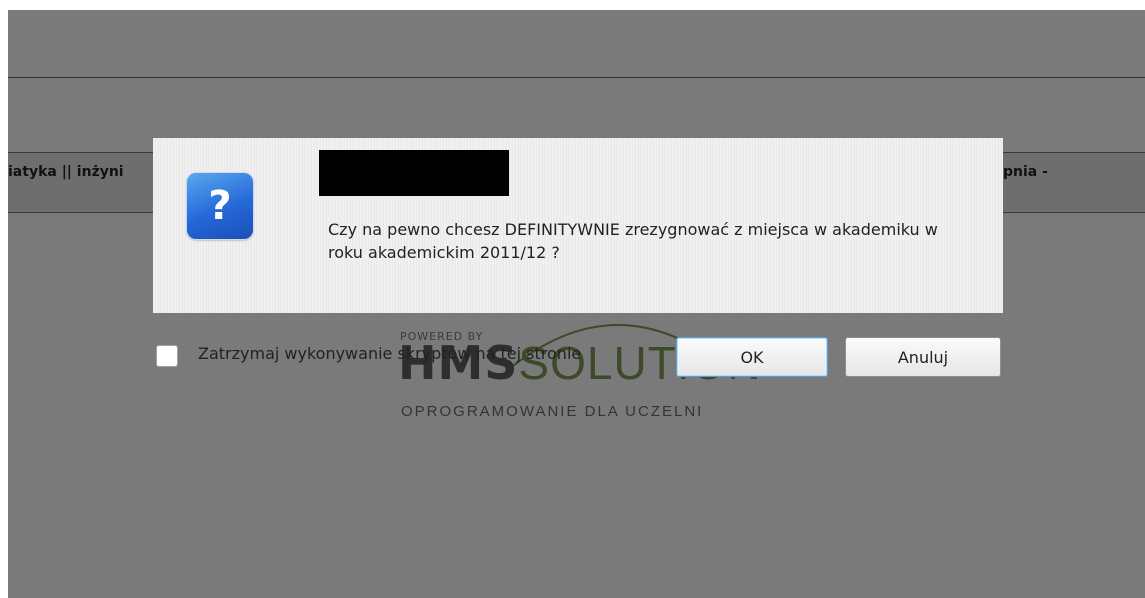  Describe the element at coordinates (752, 357) in the screenshot. I see `ok-button: OK` at that location.